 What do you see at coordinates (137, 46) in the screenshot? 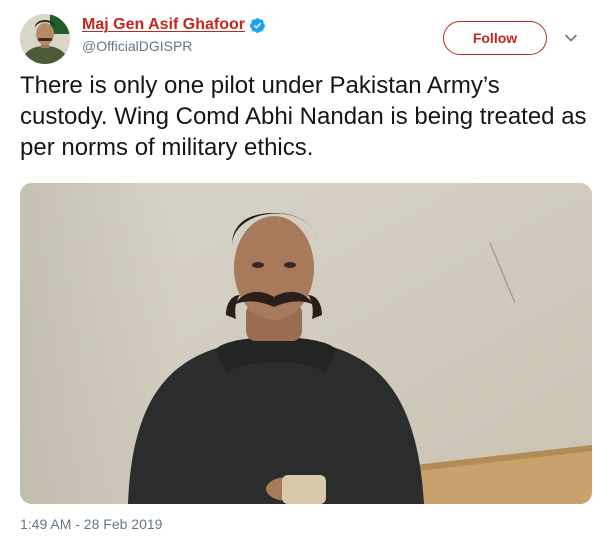
I see `user-handle: @OfficialDGISPR` at bounding box center [137, 46].